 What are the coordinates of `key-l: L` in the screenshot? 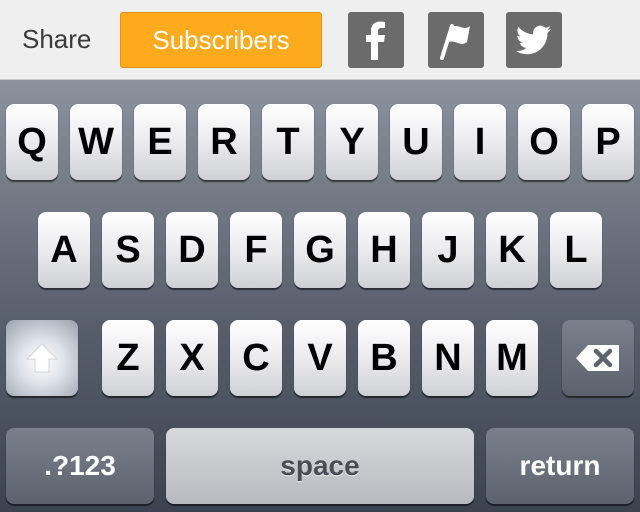 It's located at (576, 250).